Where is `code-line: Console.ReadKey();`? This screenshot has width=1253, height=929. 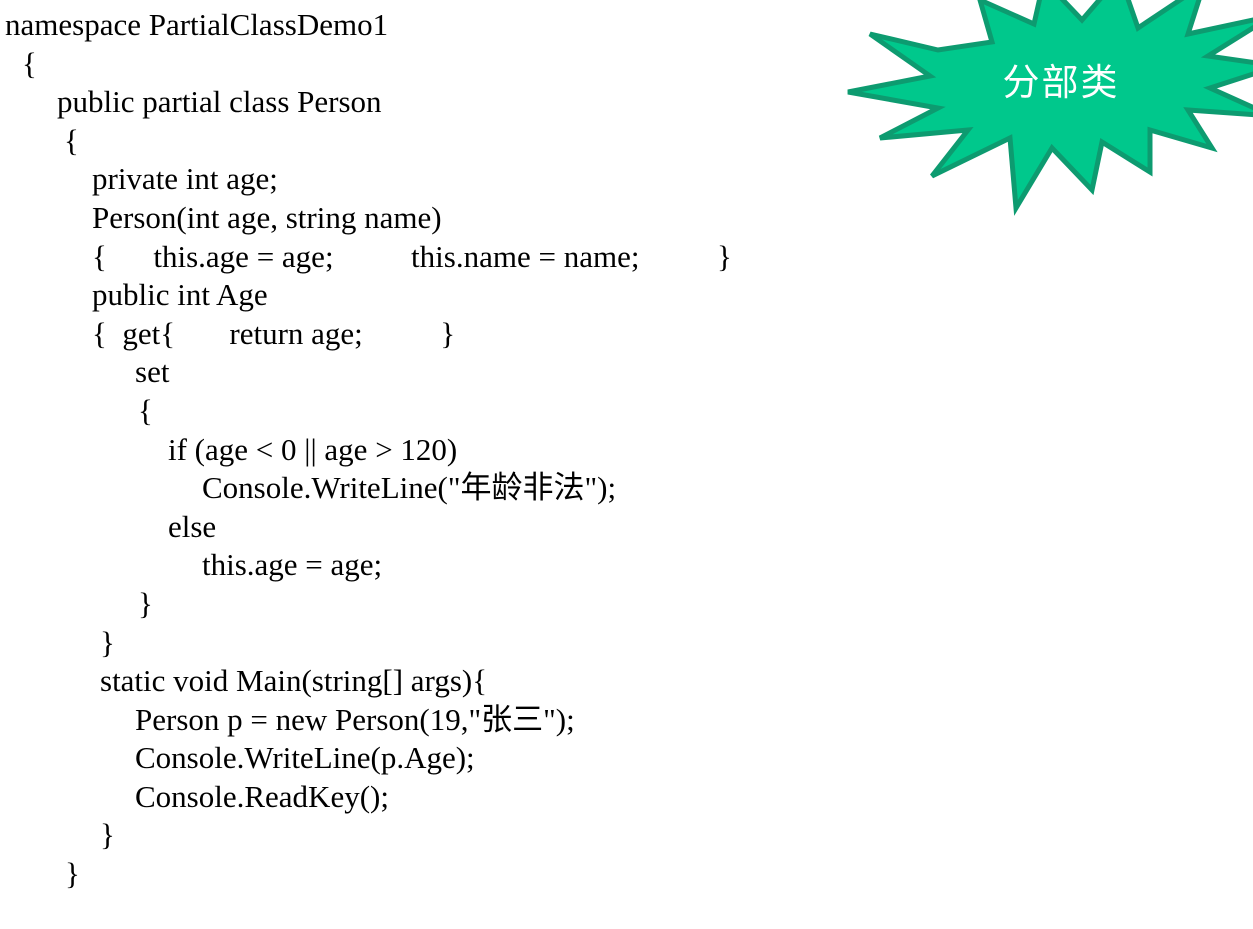 code-line: Console.ReadKey(); is located at coordinates (262, 796).